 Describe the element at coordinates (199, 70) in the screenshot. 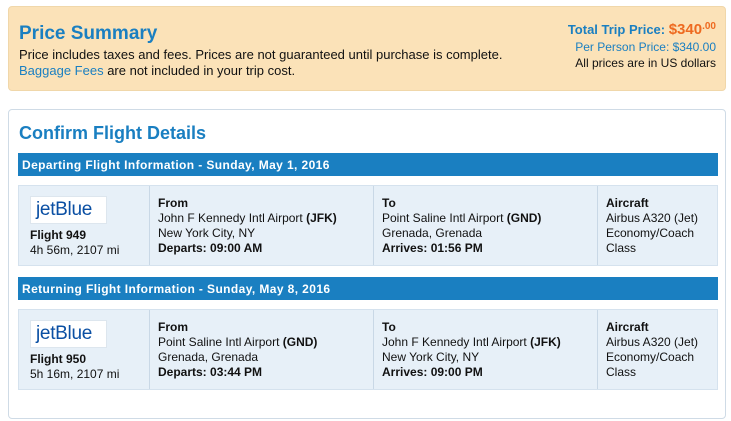

I see `baggage-note-text: are not included in your trip cost.` at that location.